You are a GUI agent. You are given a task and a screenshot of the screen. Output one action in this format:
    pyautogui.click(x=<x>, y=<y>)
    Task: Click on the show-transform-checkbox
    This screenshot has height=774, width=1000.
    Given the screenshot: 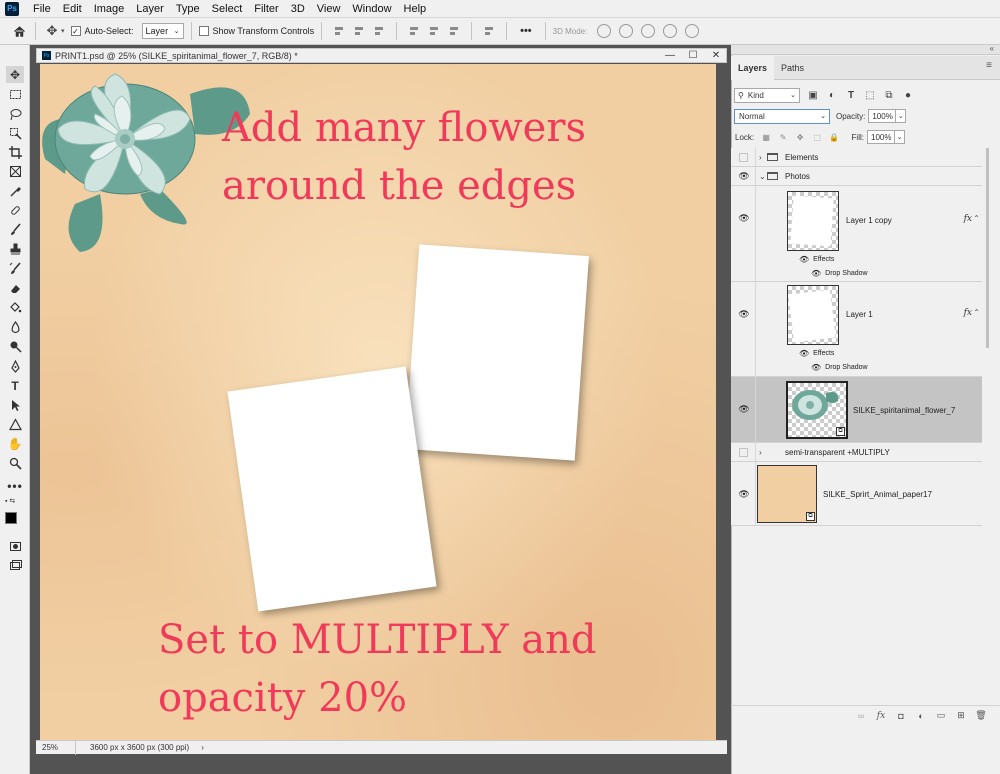 What is the action you would take?
    pyautogui.click(x=203, y=31)
    